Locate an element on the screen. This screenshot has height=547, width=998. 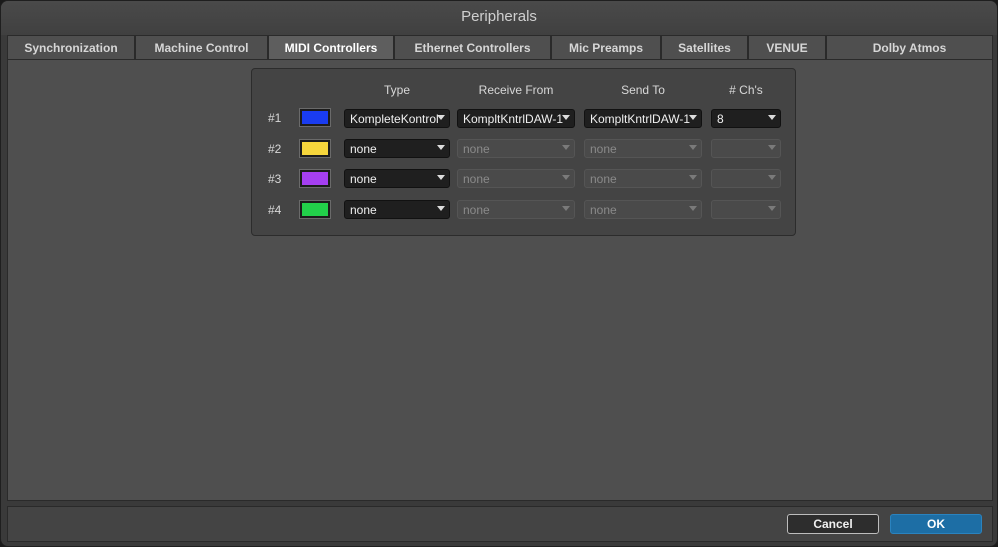
tab-mic-preamps: Mic Preamps is located at coordinates (606, 47).